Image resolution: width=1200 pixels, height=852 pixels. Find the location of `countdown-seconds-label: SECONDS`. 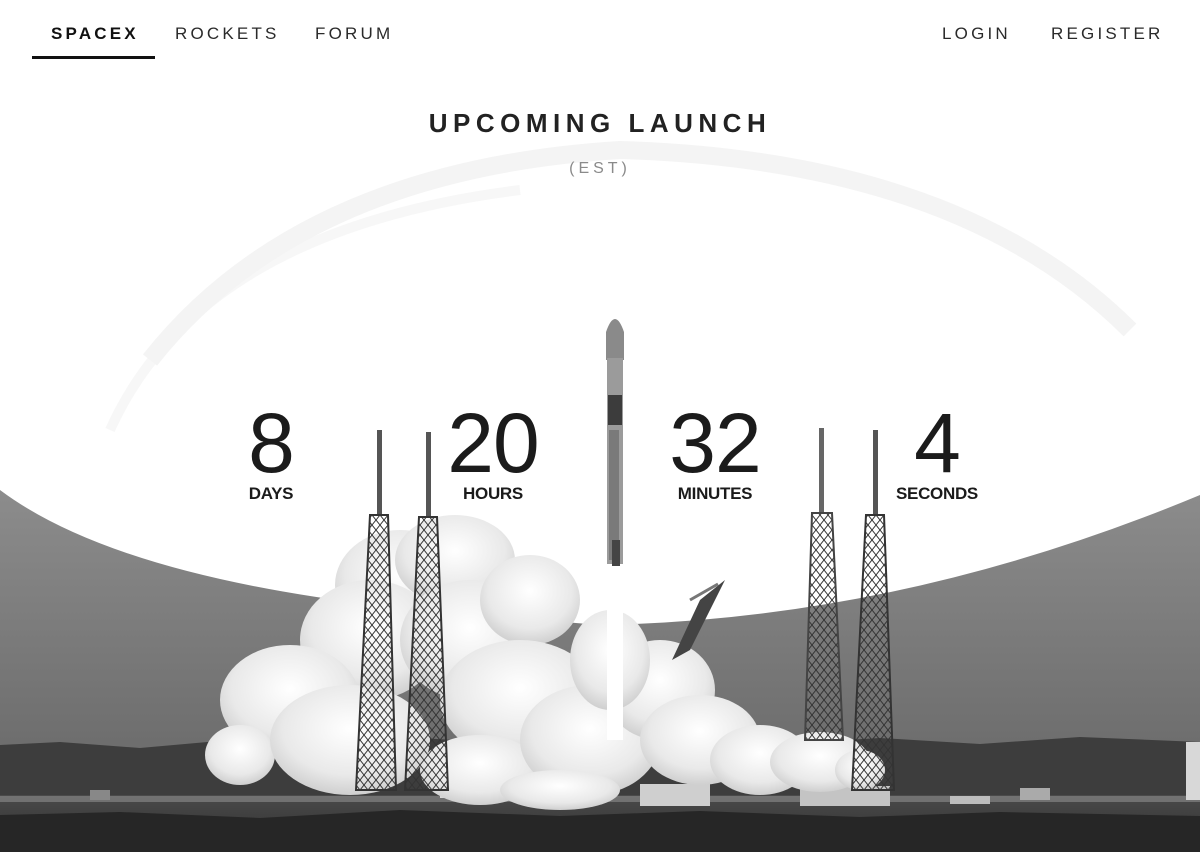

countdown-seconds-label: SECONDS is located at coordinates (937, 493).